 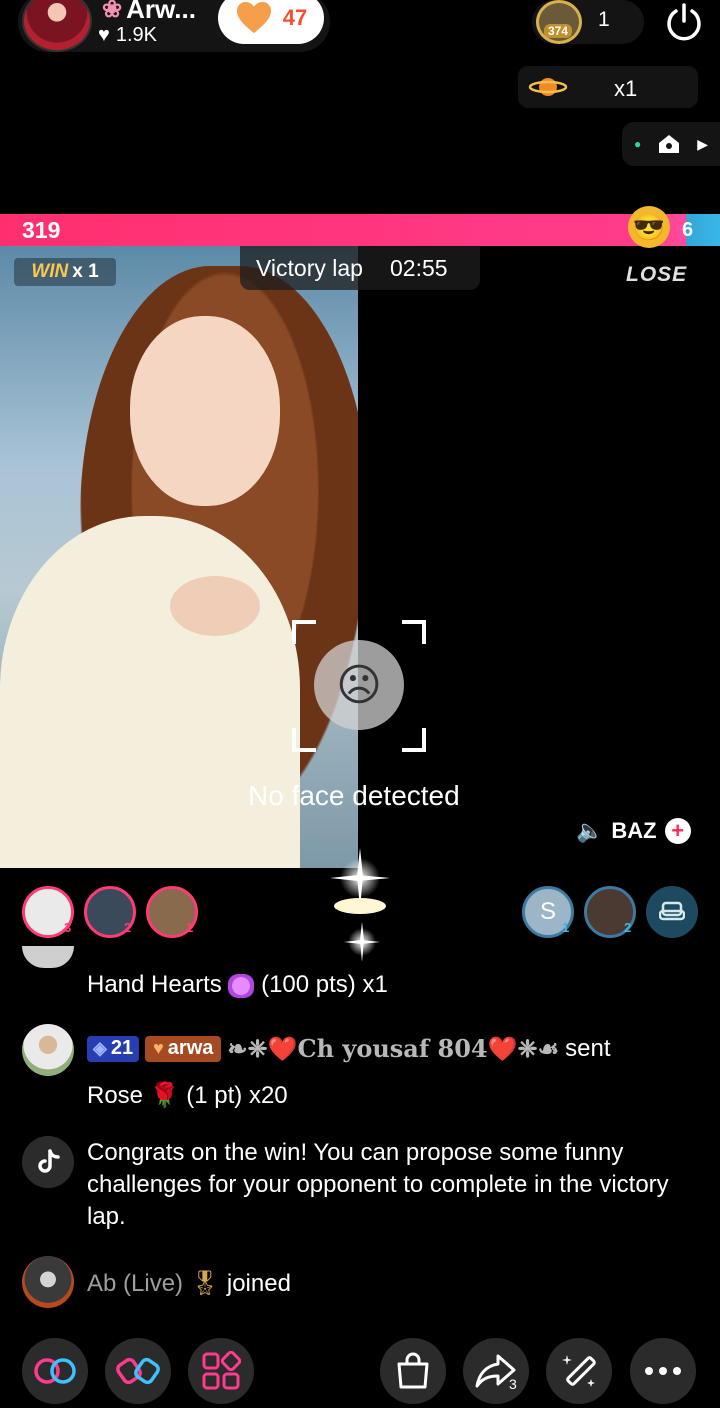 I want to click on tiktok-icon, so click(x=49, y=1161).